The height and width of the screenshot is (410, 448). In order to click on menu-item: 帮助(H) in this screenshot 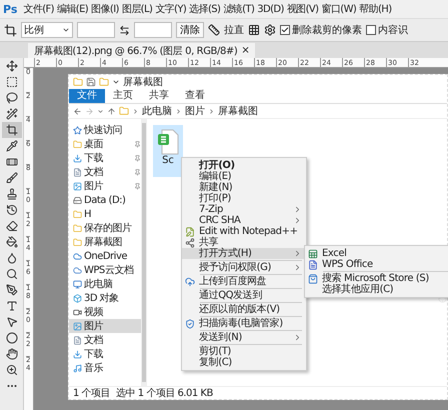, I will do `click(375, 9)`.